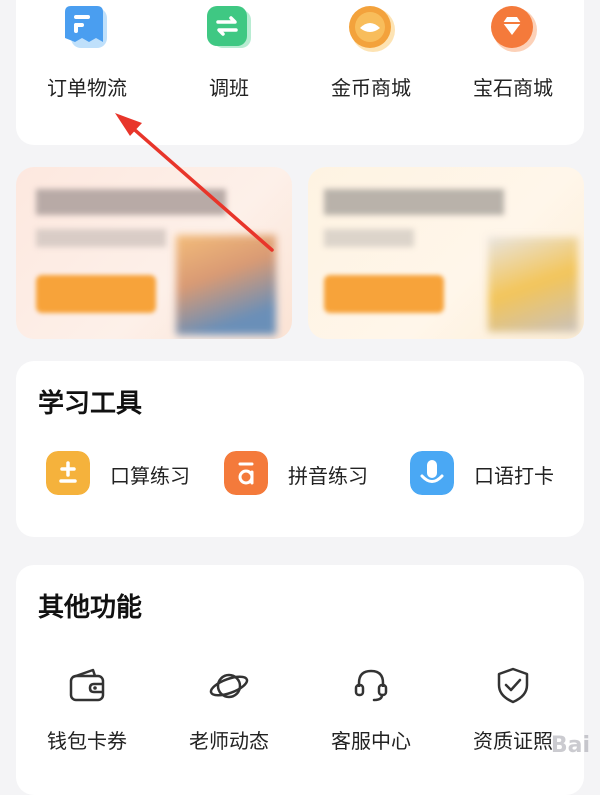  Describe the element at coordinates (513, 685) in the screenshot. I see `shield-check-icon` at that location.